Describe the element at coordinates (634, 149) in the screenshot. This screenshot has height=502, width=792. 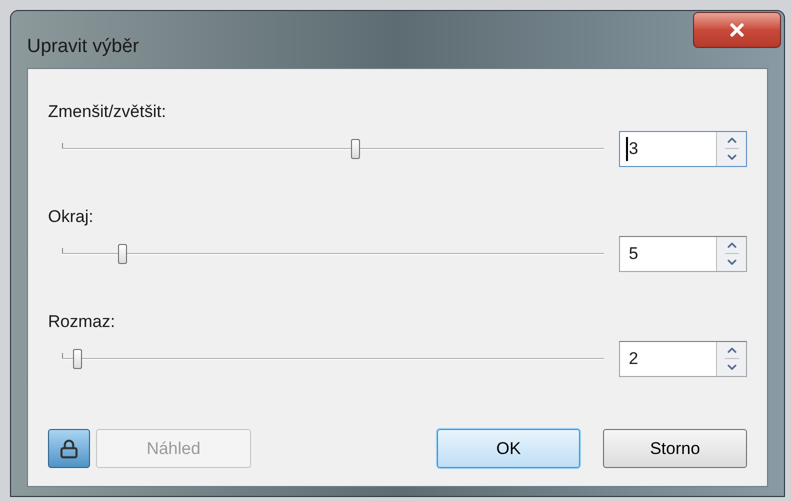
I see `spin-value: 3` at that location.